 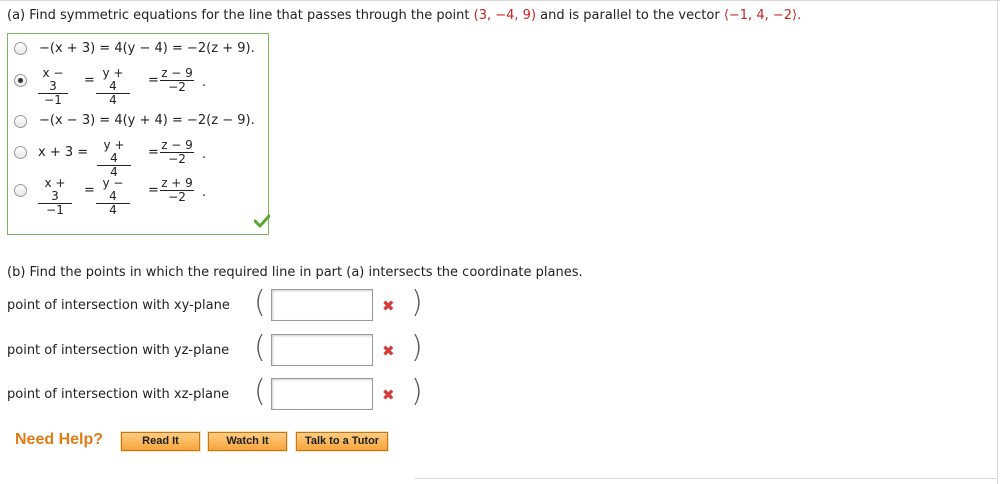 What do you see at coordinates (322, 394) in the screenshot?
I see `xz-plane-input` at bounding box center [322, 394].